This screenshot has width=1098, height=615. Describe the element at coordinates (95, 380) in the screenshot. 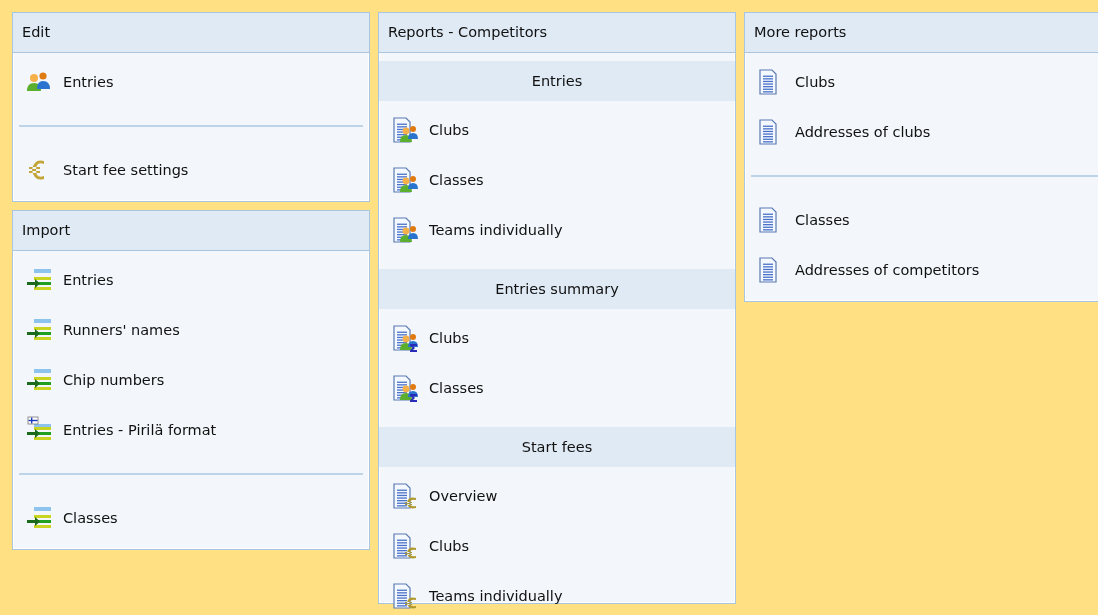

I see `menu-link: Chip numbers` at that location.